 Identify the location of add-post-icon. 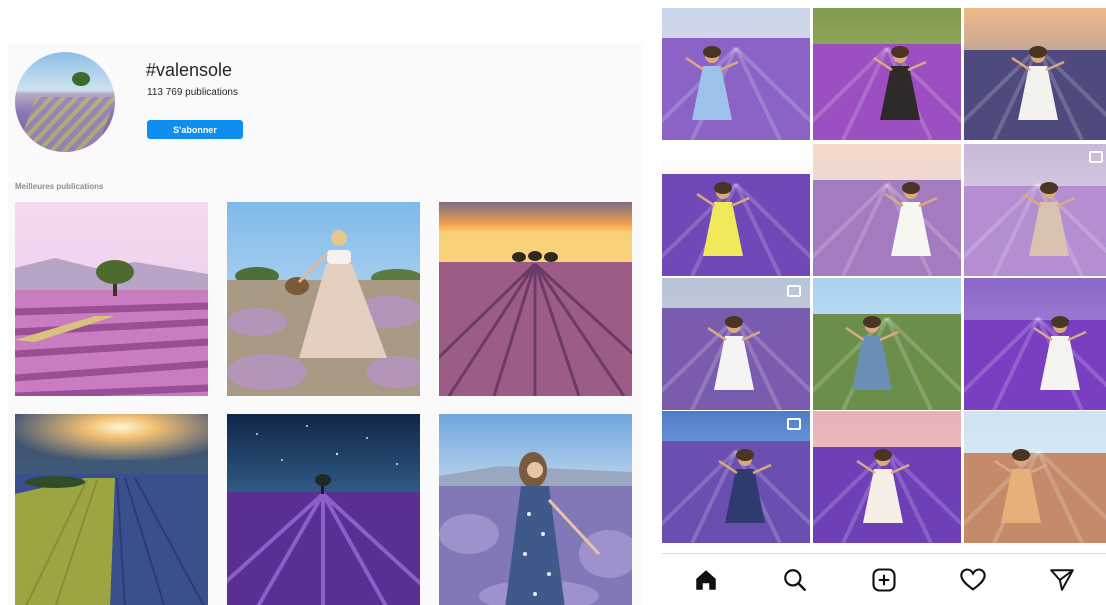
(884, 580).